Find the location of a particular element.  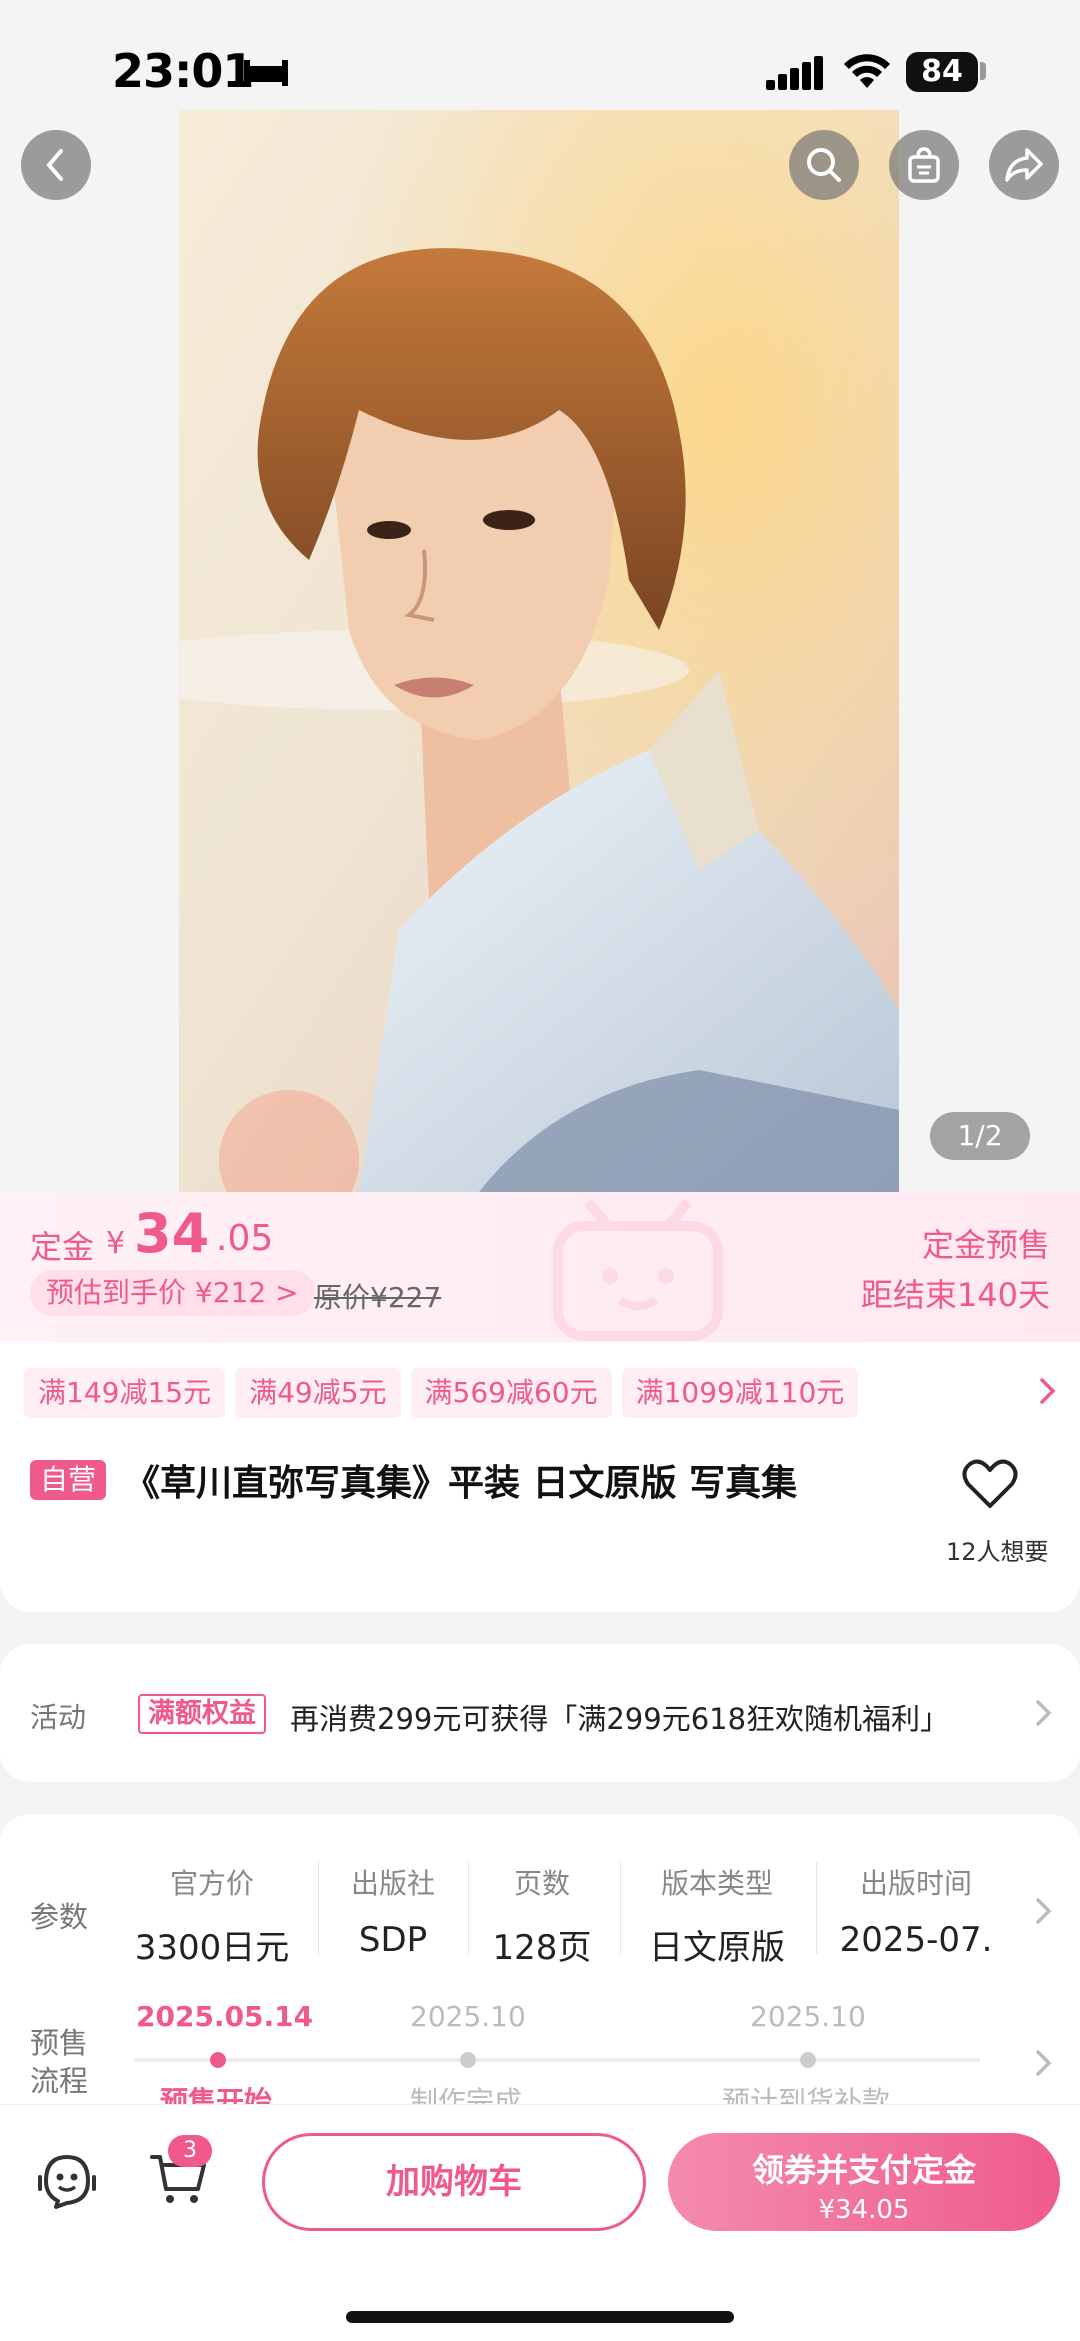

search-icon is located at coordinates (824, 165).